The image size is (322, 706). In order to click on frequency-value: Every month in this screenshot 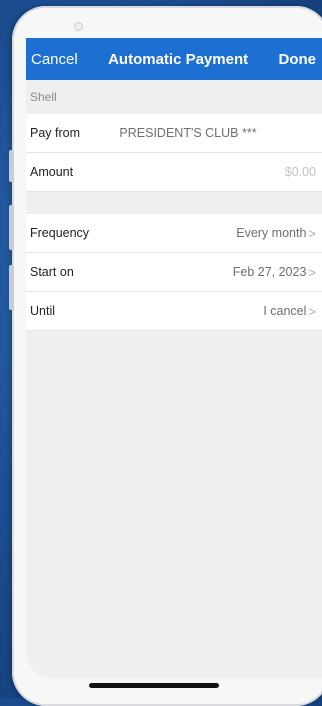, I will do `click(271, 233)`.